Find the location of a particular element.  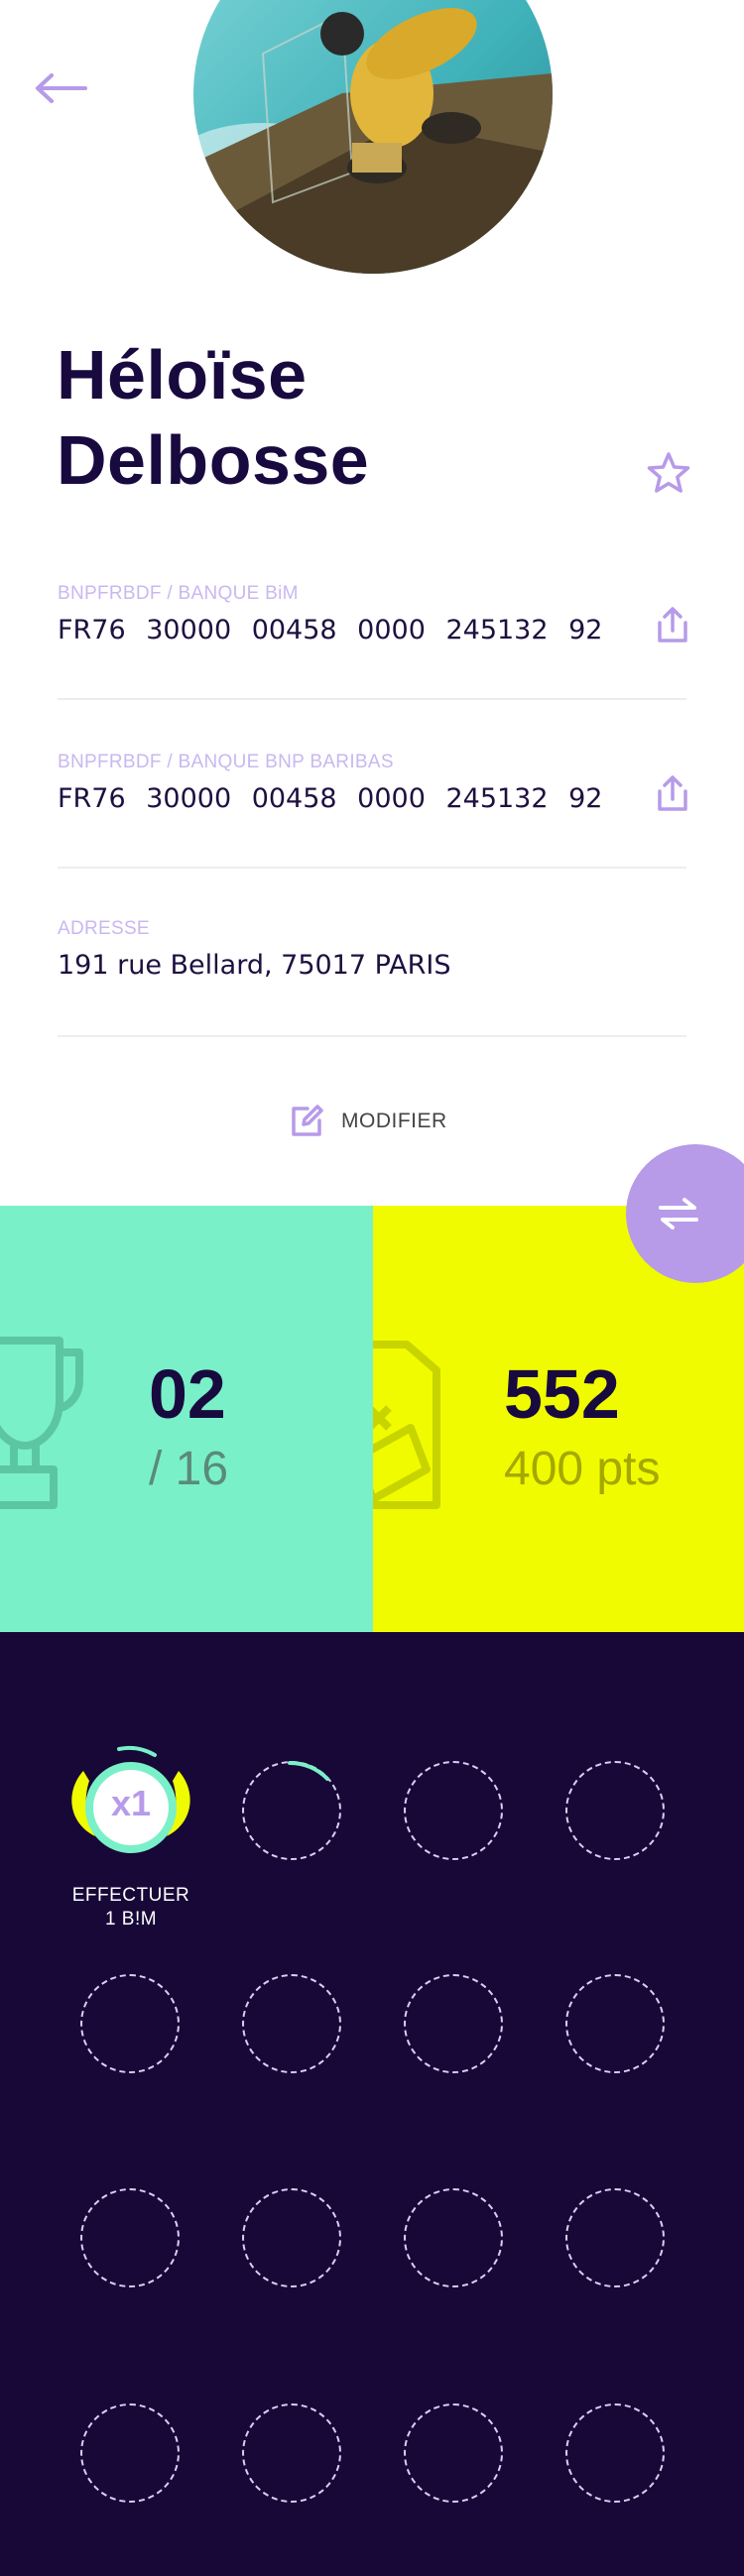

first-name: Héloïse is located at coordinates (182, 375).